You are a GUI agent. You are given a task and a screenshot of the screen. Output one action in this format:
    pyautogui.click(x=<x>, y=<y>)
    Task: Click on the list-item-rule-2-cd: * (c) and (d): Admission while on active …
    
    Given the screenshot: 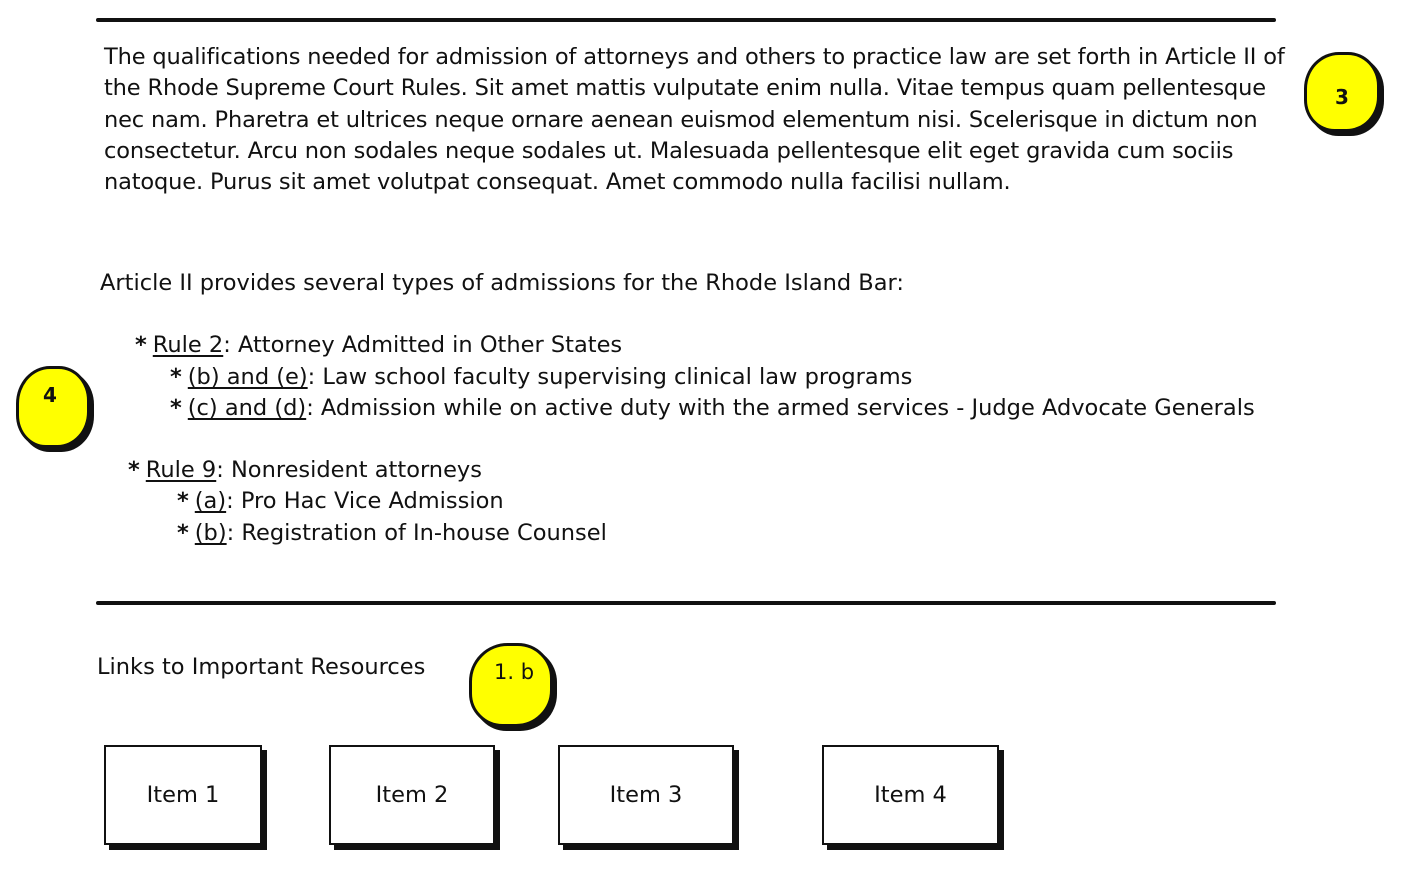 What is the action you would take?
    pyautogui.click(x=712, y=408)
    